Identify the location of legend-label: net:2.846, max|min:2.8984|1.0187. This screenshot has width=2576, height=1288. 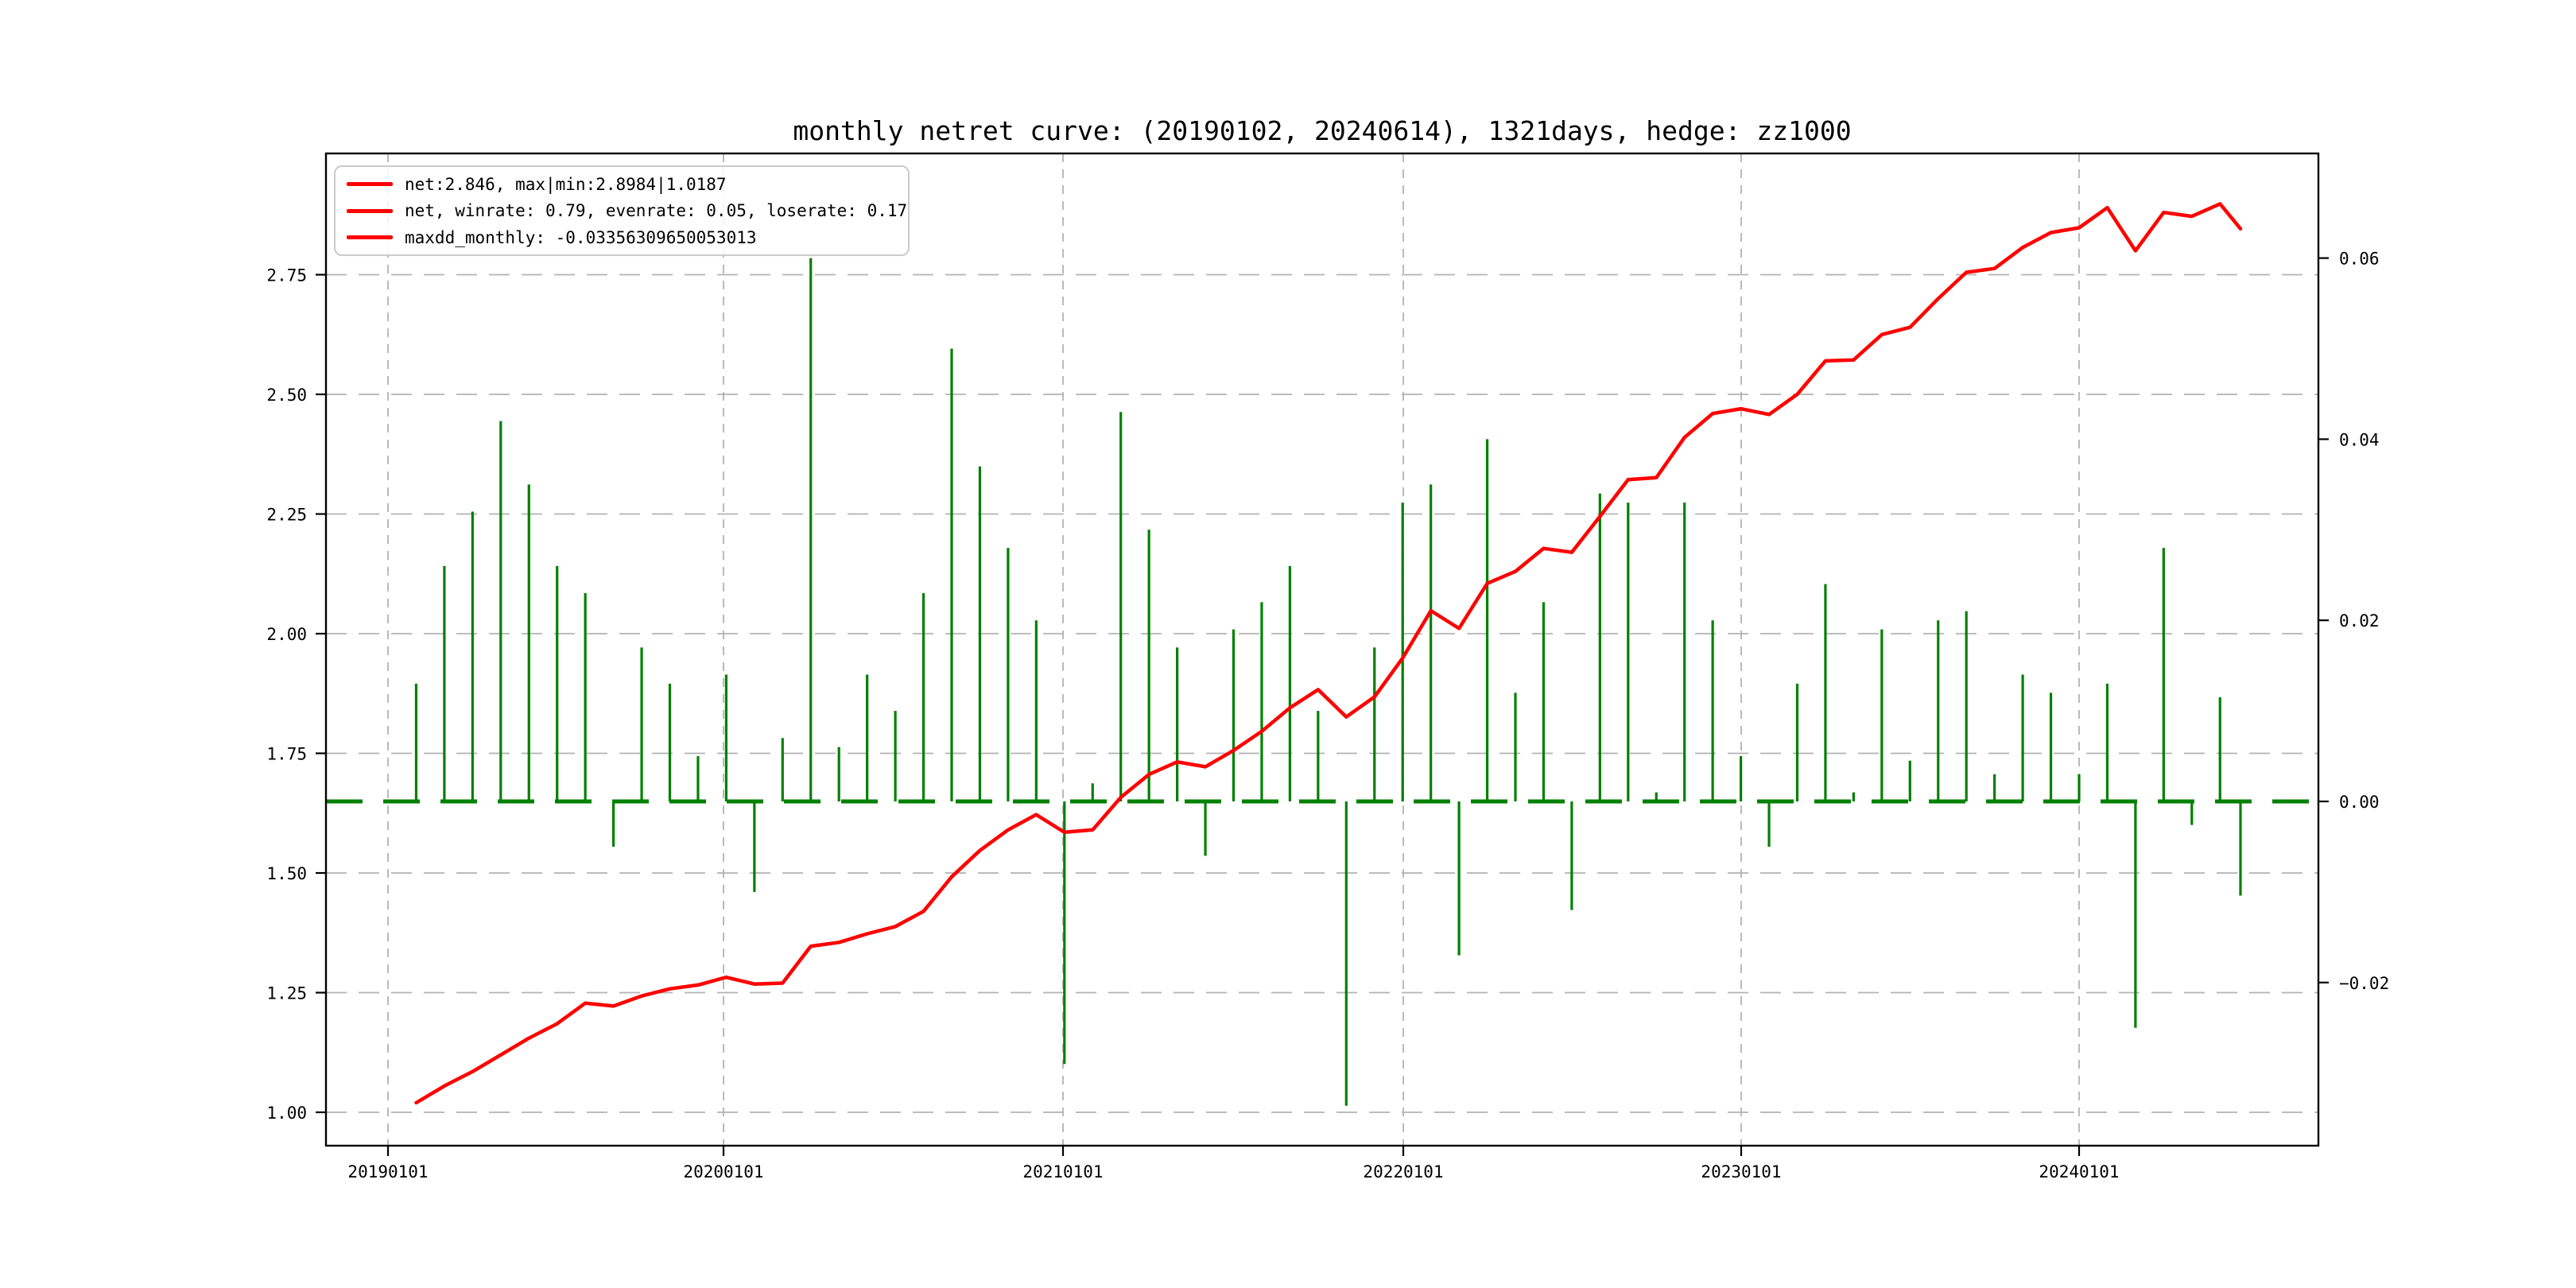
(566, 184).